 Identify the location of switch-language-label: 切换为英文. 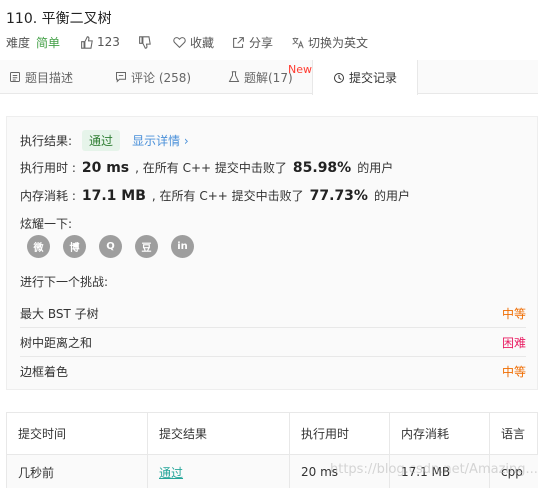
(337, 42).